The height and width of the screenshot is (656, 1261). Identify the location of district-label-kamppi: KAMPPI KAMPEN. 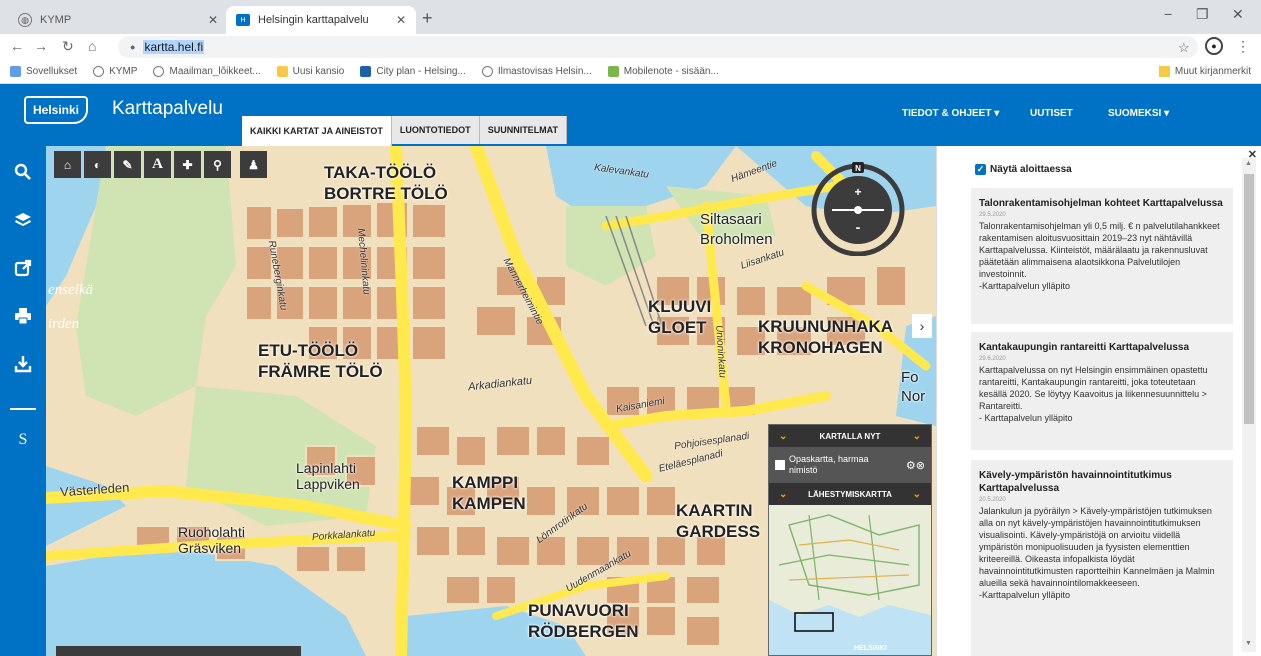
(489, 493).